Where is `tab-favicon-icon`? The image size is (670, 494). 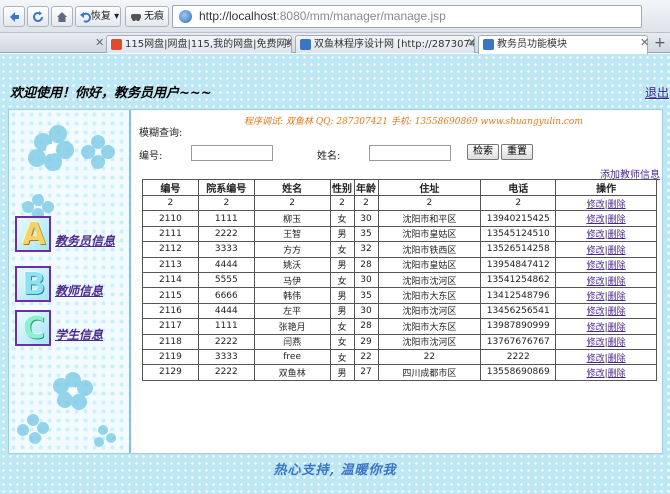 tab-favicon-icon is located at coordinates (305, 44).